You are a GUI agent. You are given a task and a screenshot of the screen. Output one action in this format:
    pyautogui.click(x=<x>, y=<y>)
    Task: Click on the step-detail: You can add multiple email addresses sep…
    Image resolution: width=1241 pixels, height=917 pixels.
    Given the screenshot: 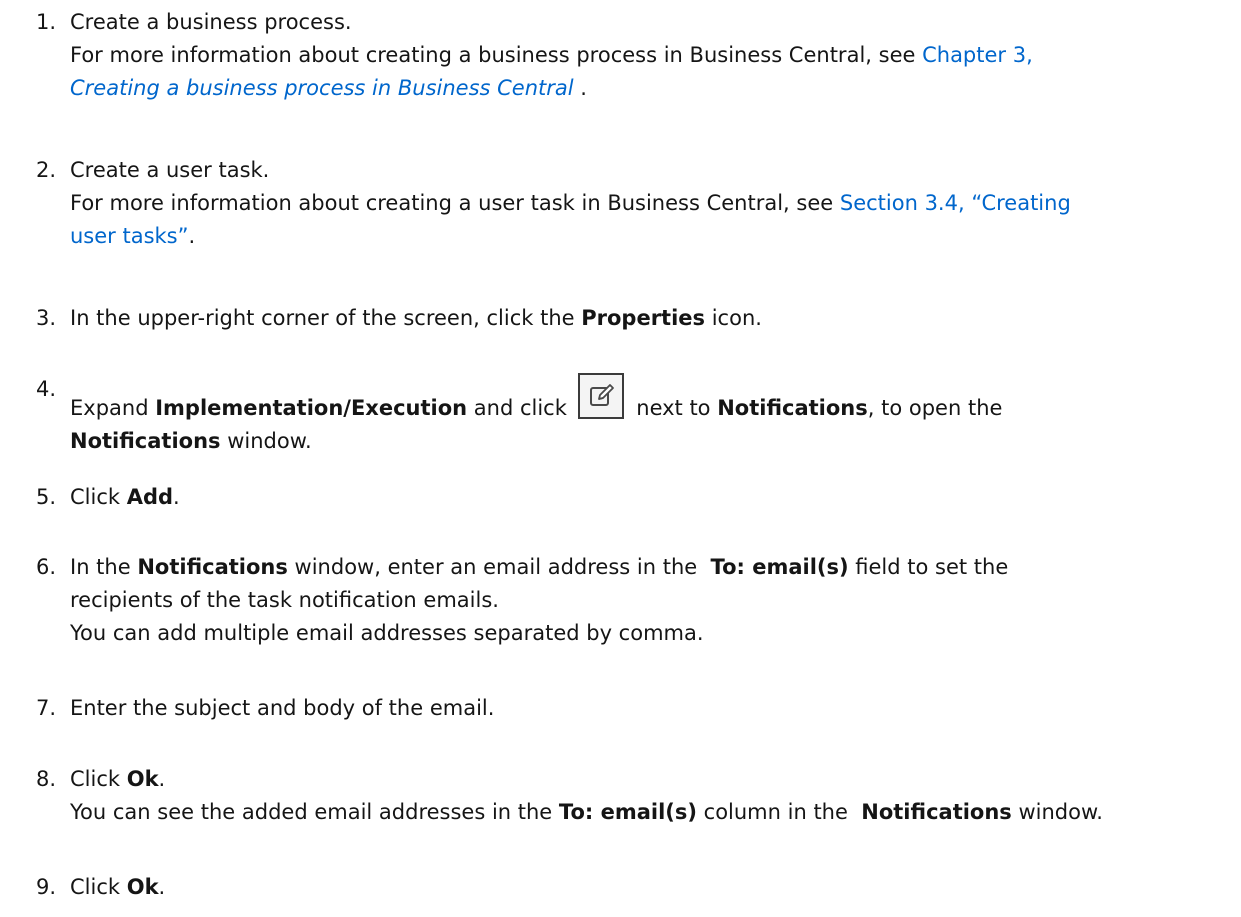 What is the action you would take?
    pyautogui.click(x=387, y=633)
    